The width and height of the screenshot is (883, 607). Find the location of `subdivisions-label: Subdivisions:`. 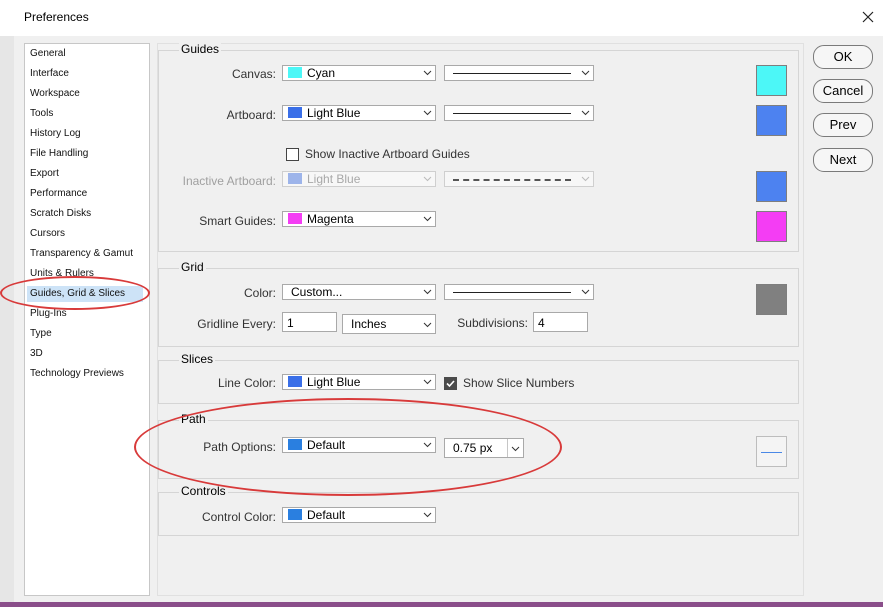

subdivisions-label: Subdivisions: is located at coordinates (492, 323).